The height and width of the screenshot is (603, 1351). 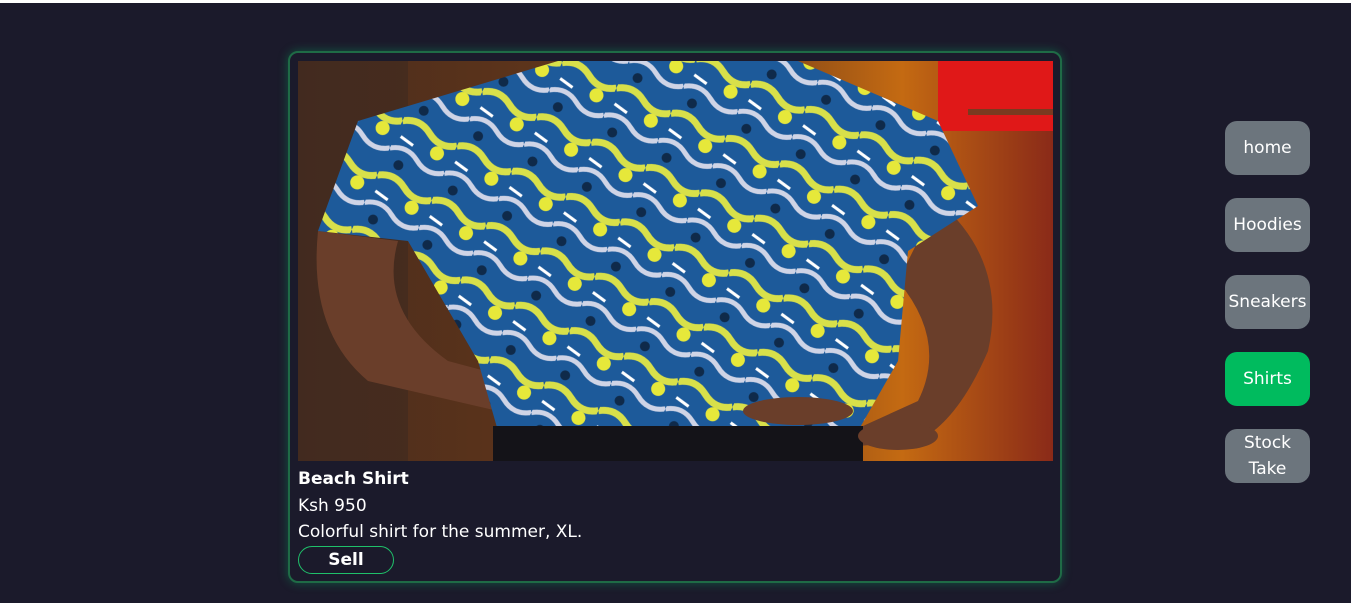 What do you see at coordinates (332, 506) in the screenshot?
I see `product-price: Ksh 950` at bounding box center [332, 506].